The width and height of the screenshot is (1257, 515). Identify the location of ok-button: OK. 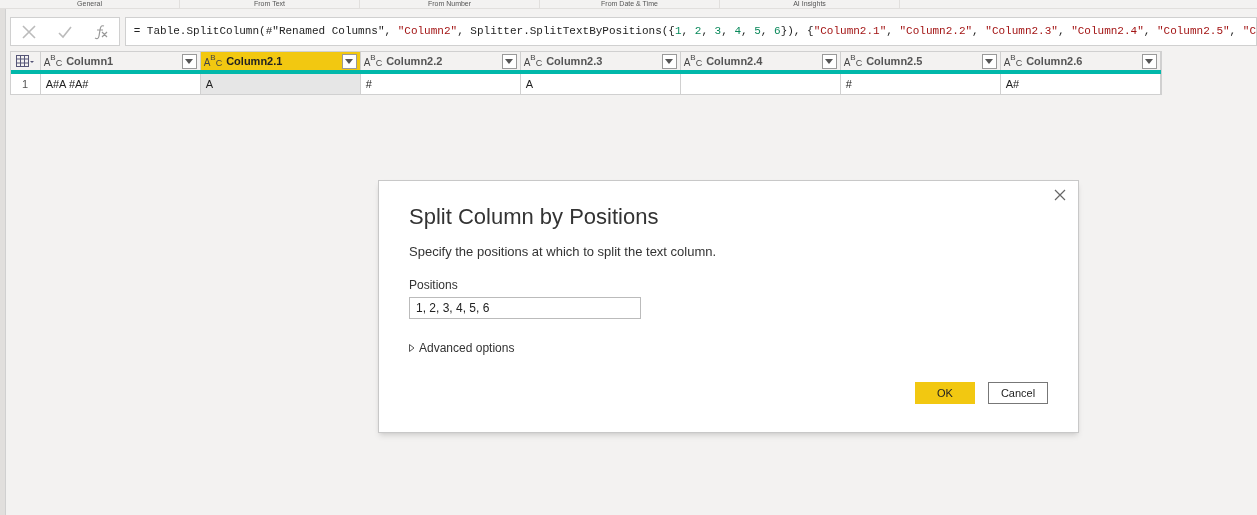
(945, 393).